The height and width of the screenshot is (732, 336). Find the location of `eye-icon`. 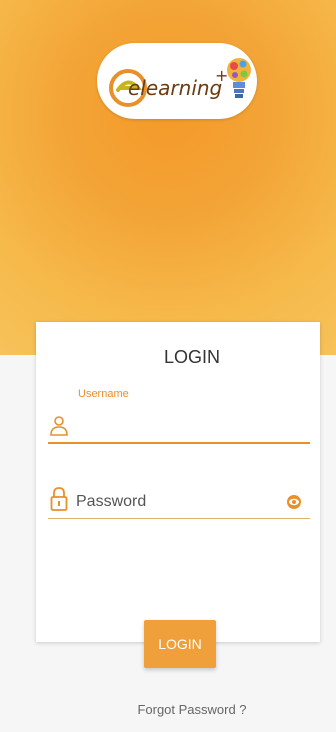

eye-icon is located at coordinates (294, 502).